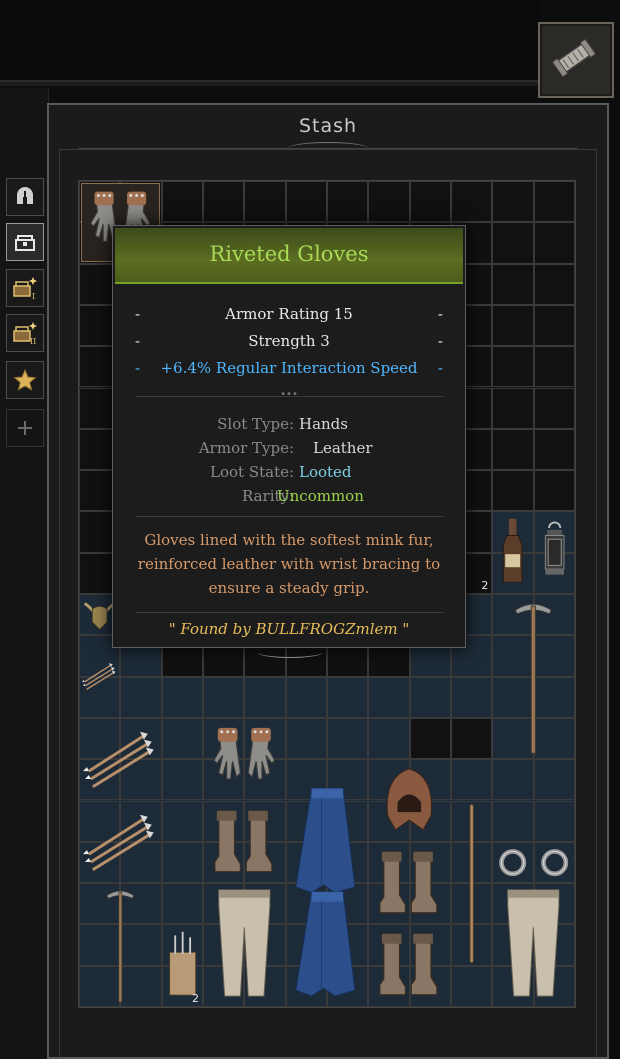 The image size is (620, 1059). I want to click on lantern-icon, so click(554, 548).